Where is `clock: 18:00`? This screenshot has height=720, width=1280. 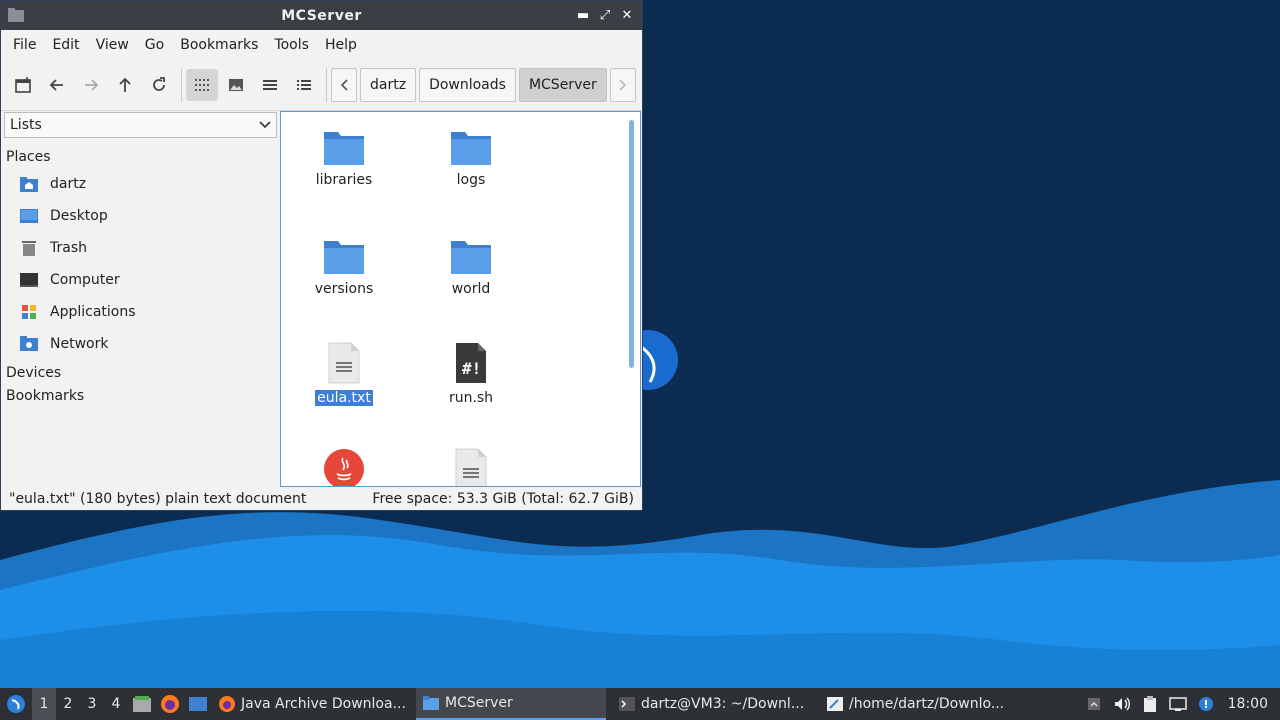
clock: 18:00 is located at coordinates (1250, 704).